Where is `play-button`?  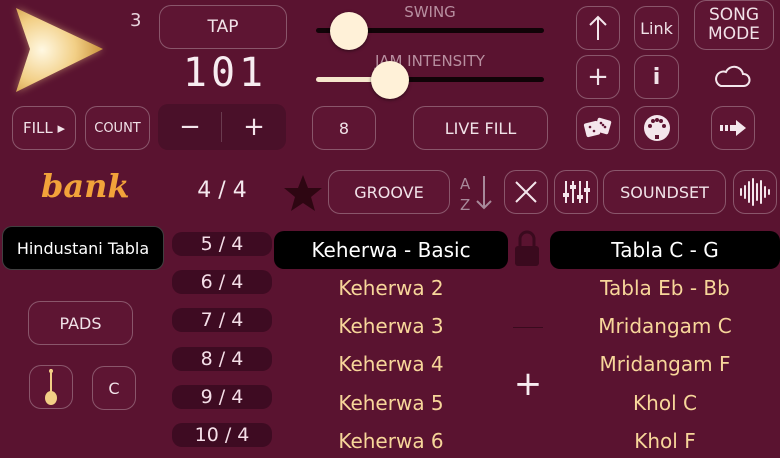
play-button is located at coordinates (57, 50).